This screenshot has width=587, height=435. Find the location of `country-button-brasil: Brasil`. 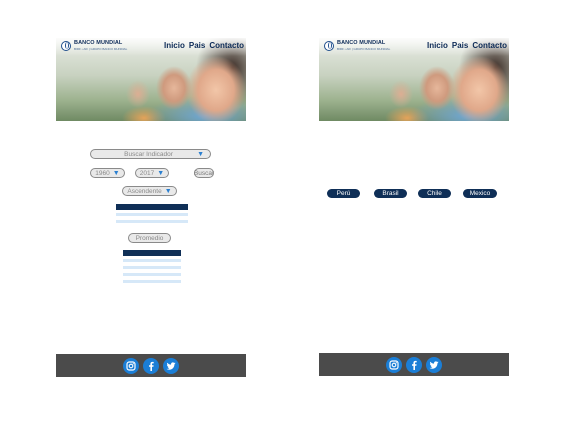

country-button-brasil: Brasil is located at coordinates (390, 193).